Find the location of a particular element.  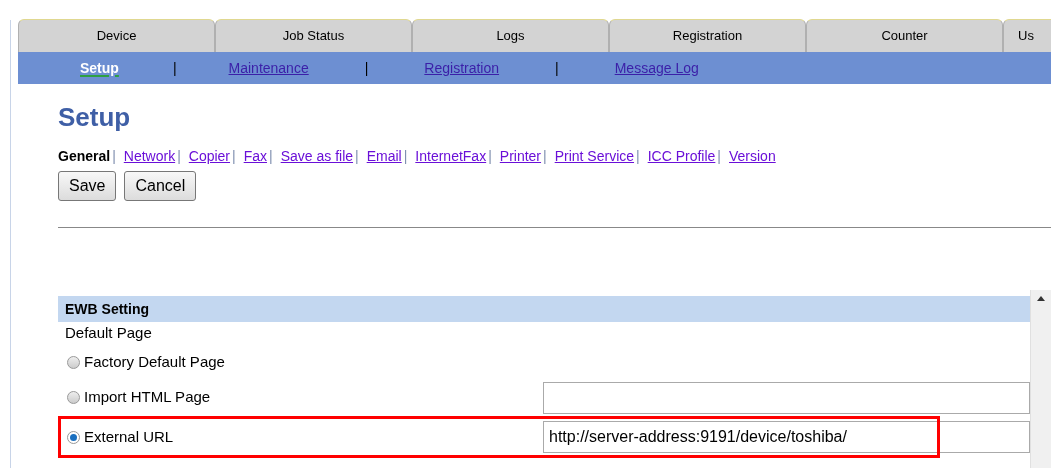

scroll-up-icon is located at coordinates (1041, 298).